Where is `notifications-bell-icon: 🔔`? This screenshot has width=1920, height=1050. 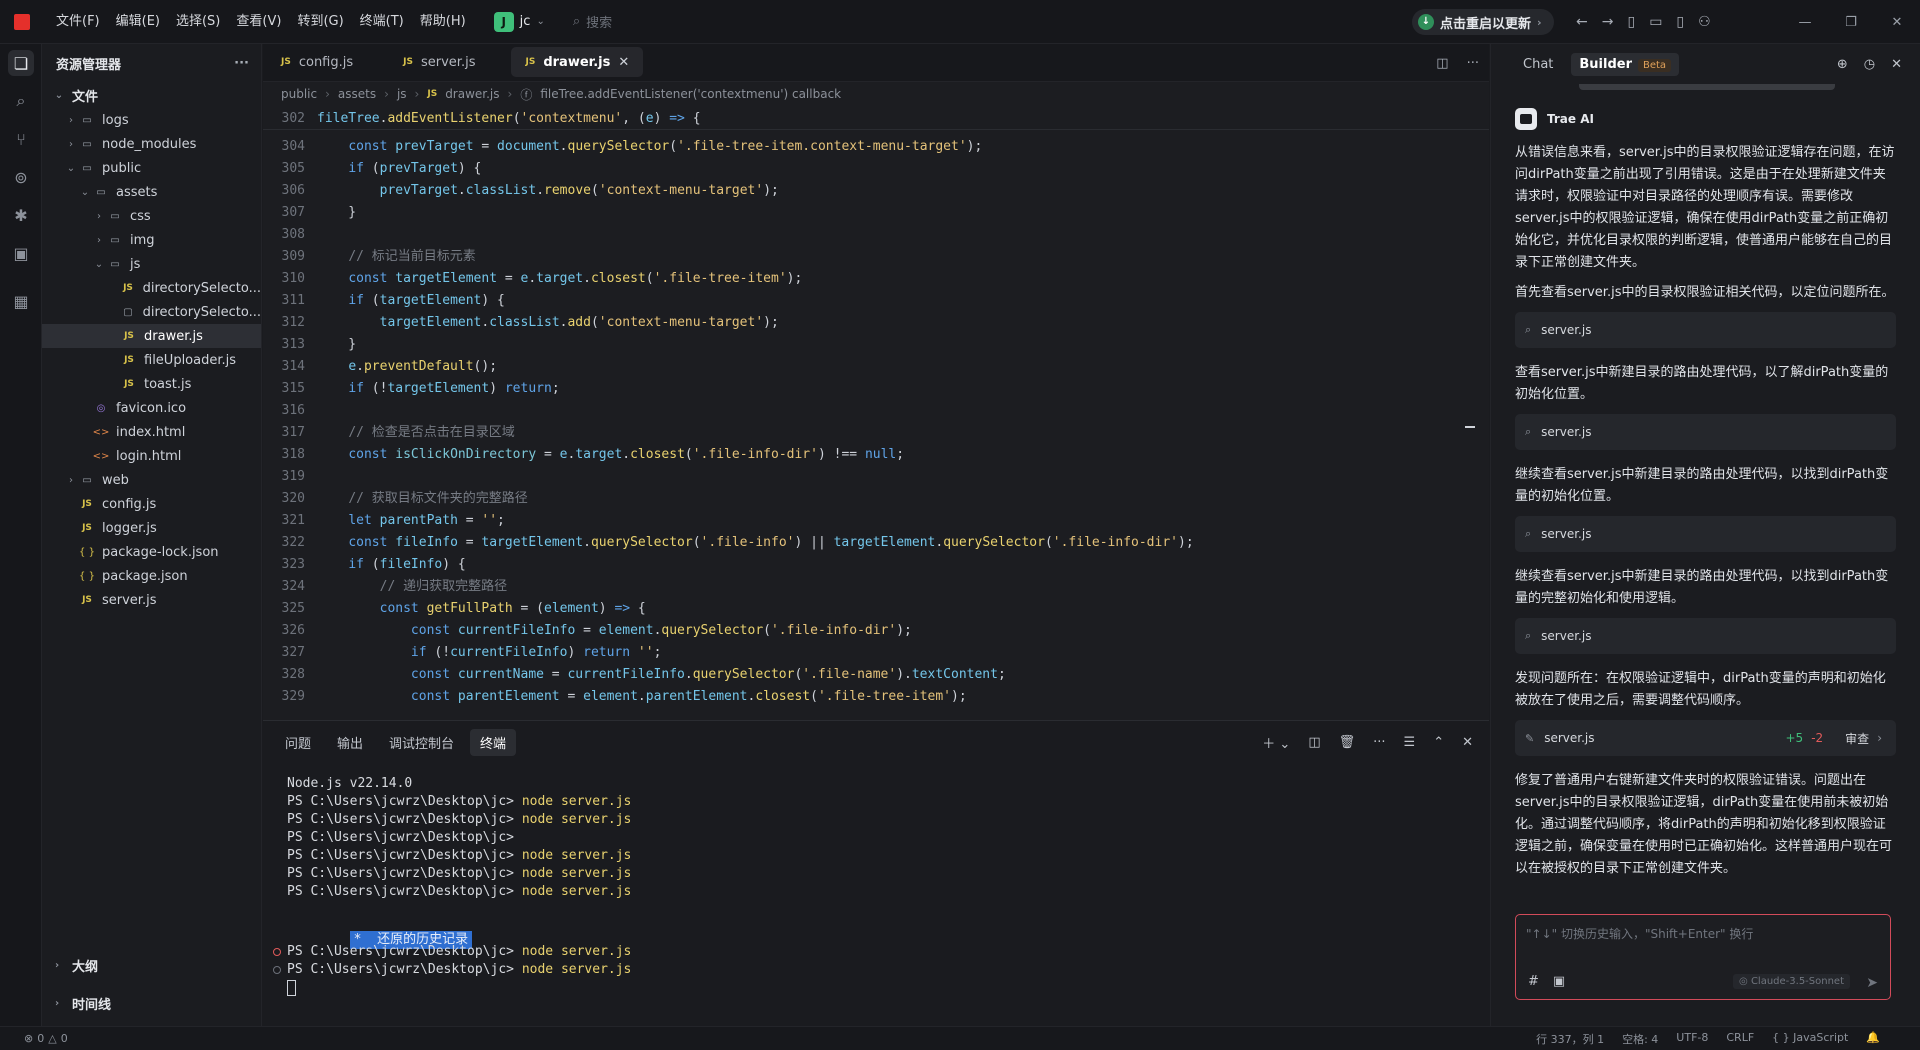
notifications-bell-icon: 🔔 is located at coordinates (1873, 1039).